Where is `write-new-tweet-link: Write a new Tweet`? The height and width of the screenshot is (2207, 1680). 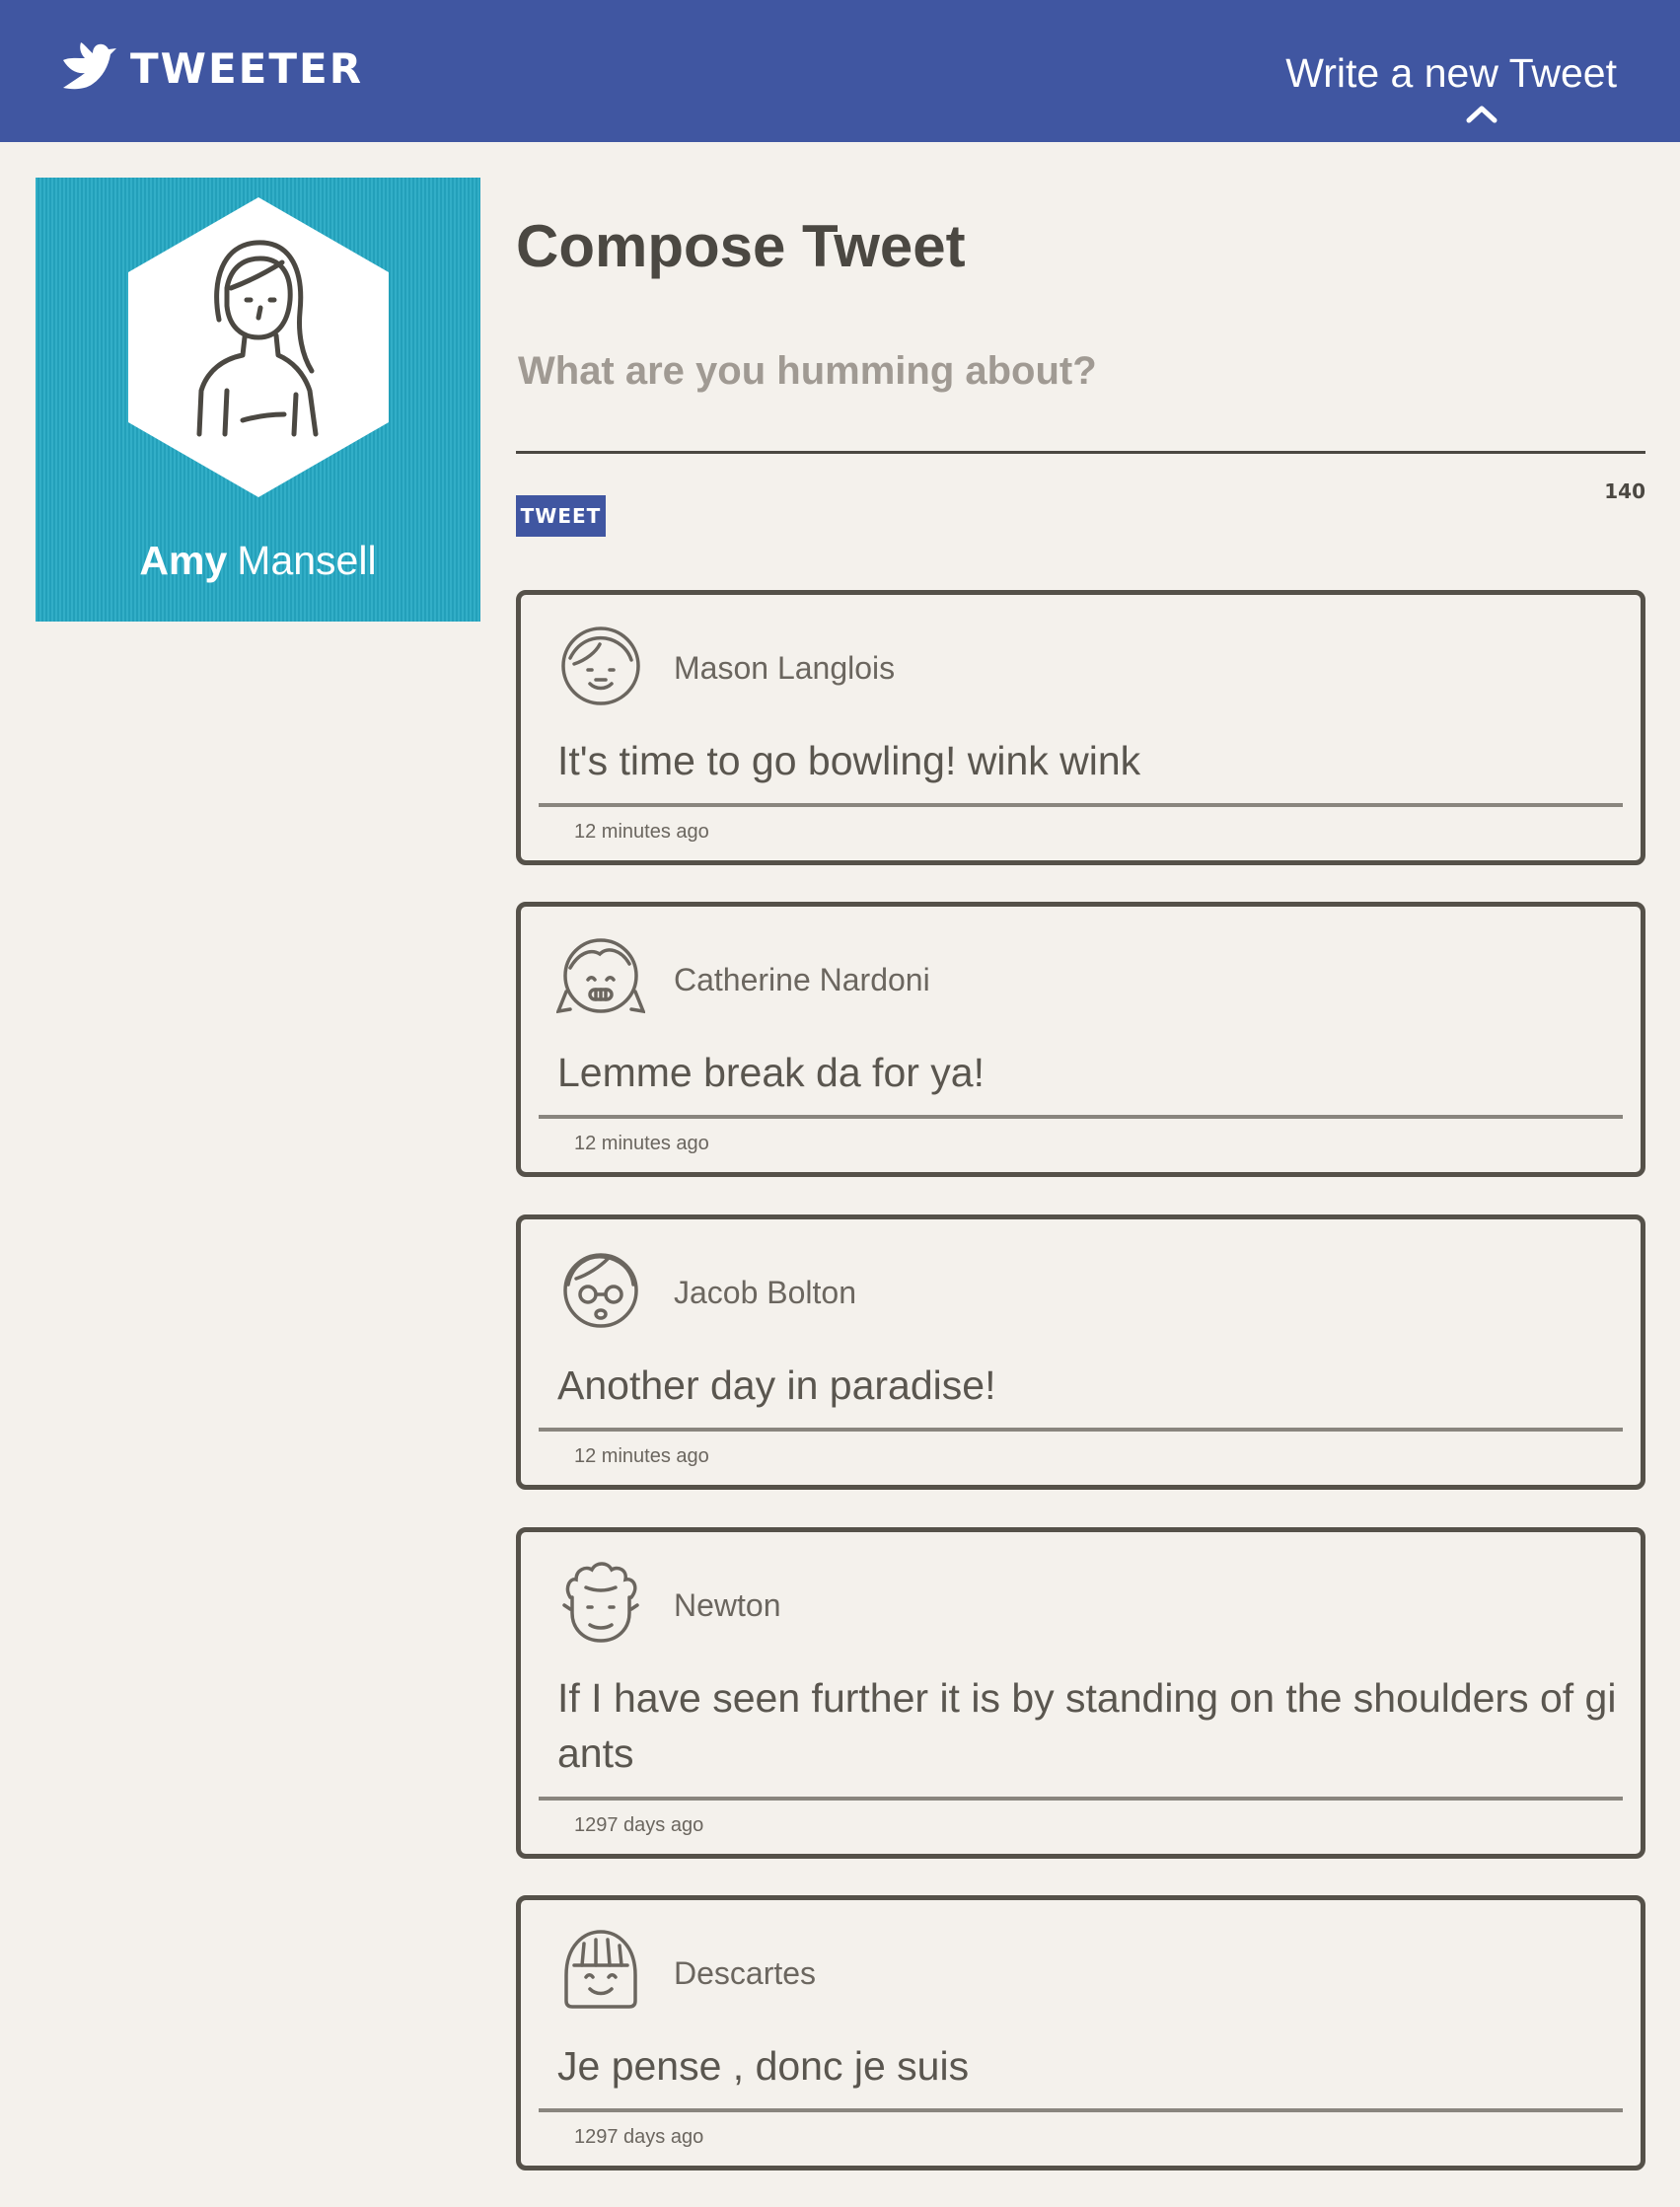 write-new-tweet-link: Write a new Tweet is located at coordinates (1451, 83).